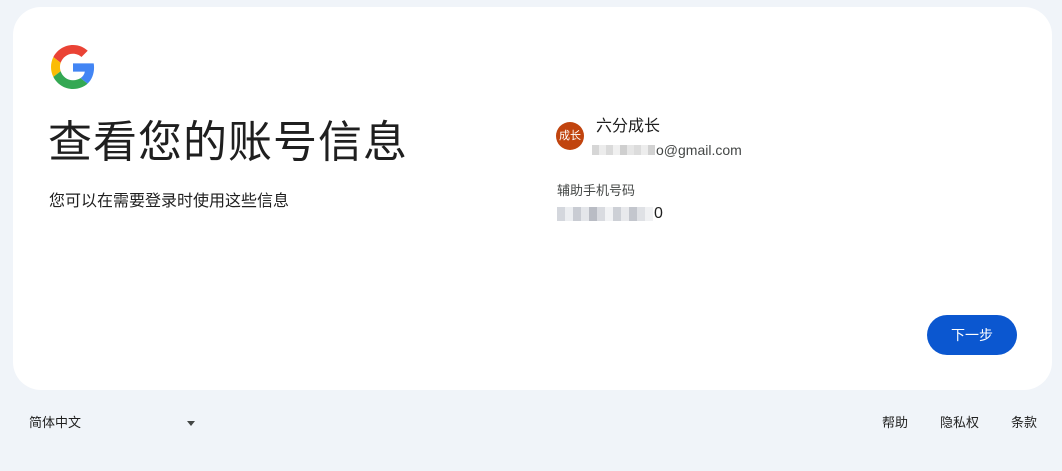 This screenshot has width=1062, height=471. Describe the element at coordinates (972, 335) in the screenshot. I see `next-button: 下一步` at that location.